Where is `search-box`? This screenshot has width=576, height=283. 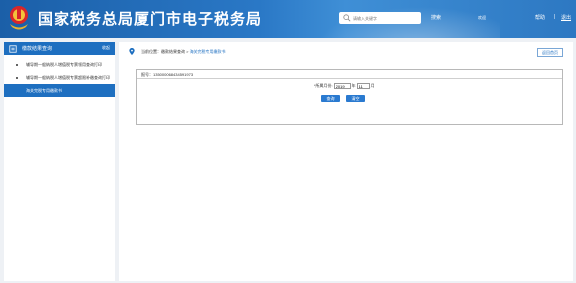
search-box is located at coordinates (380, 18).